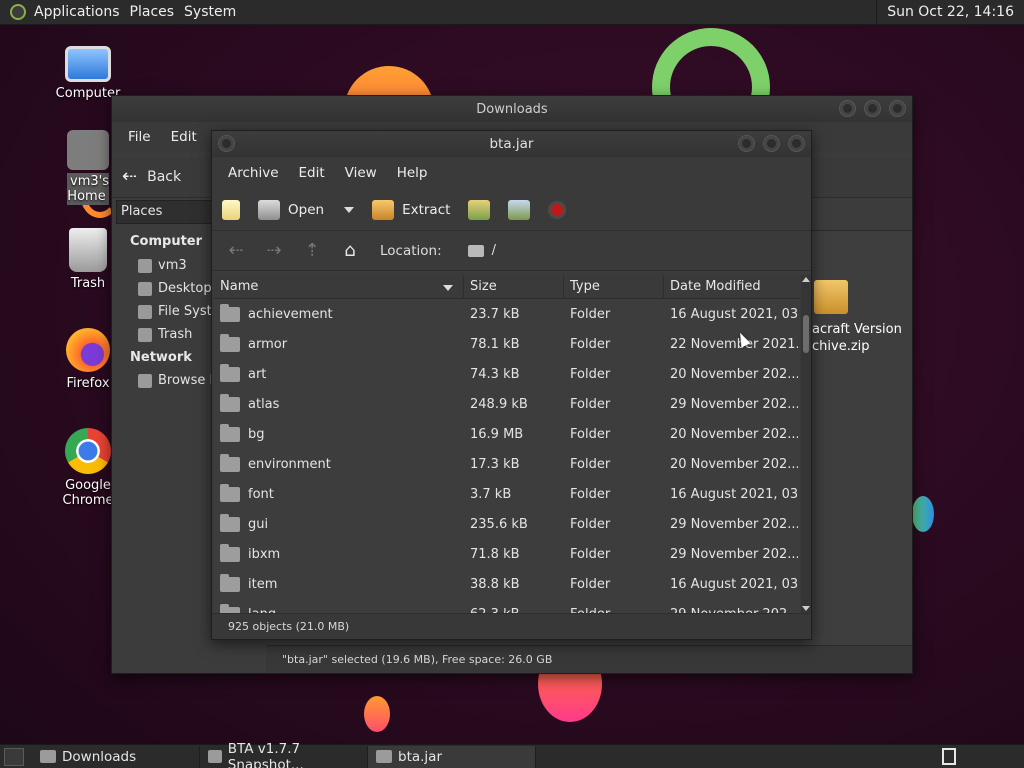 This screenshot has height=768, width=1024. Describe the element at coordinates (166, 241) in the screenshot. I see `sidebar-heading-computer: Computer` at that location.